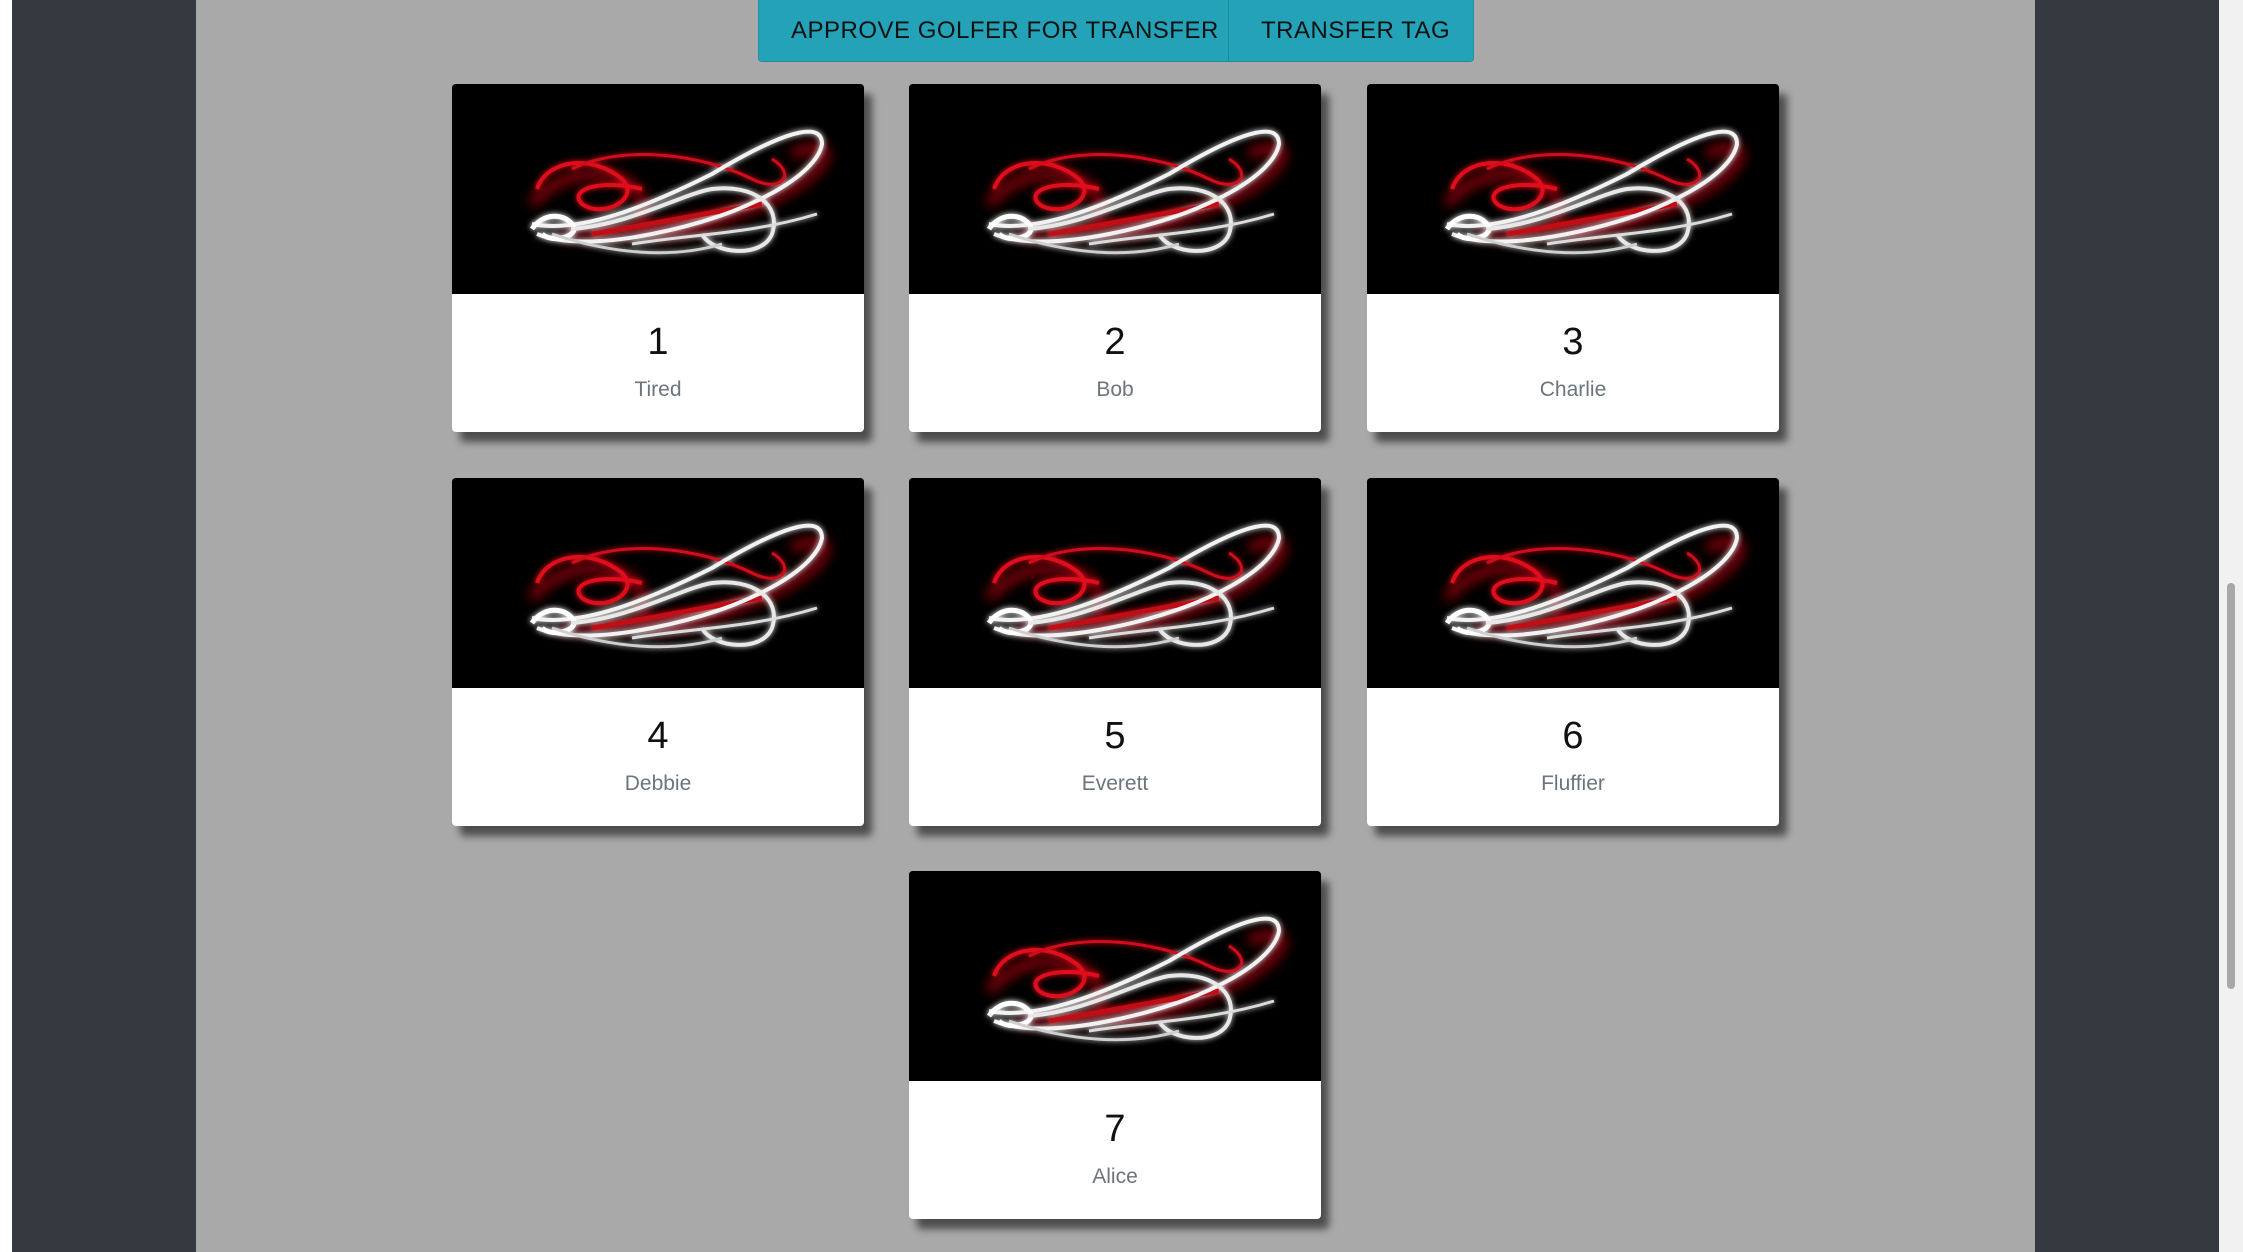 This screenshot has width=2243, height=1252. Describe the element at coordinates (2231, 786) in the screenshot. I see `scrollbar-thumb` at that location.